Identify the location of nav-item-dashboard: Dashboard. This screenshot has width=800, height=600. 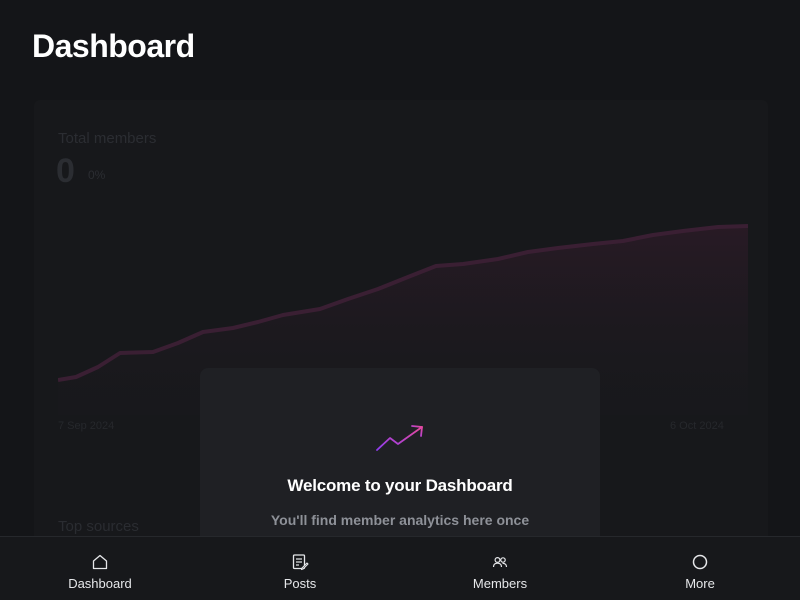
(100, 568).